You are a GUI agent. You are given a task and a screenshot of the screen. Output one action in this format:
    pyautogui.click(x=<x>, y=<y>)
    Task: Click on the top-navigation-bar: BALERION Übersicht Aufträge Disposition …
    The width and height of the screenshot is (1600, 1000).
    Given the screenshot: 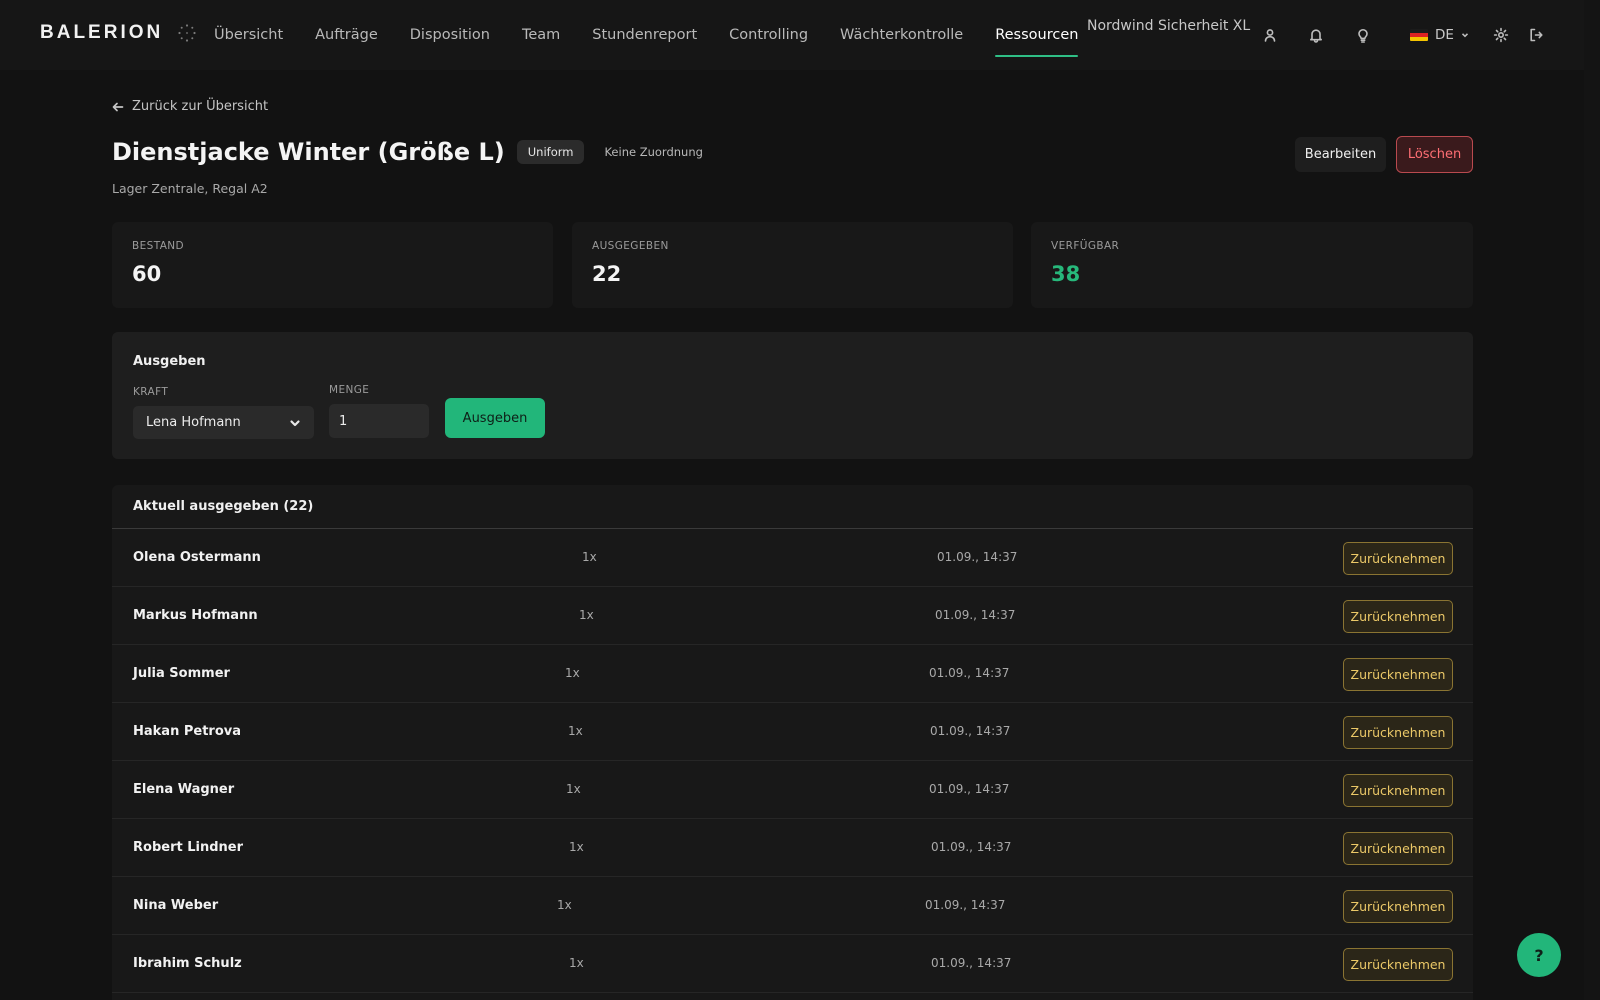 What is the action you would take?
    pyautogui.click(x=792, y=35)
    